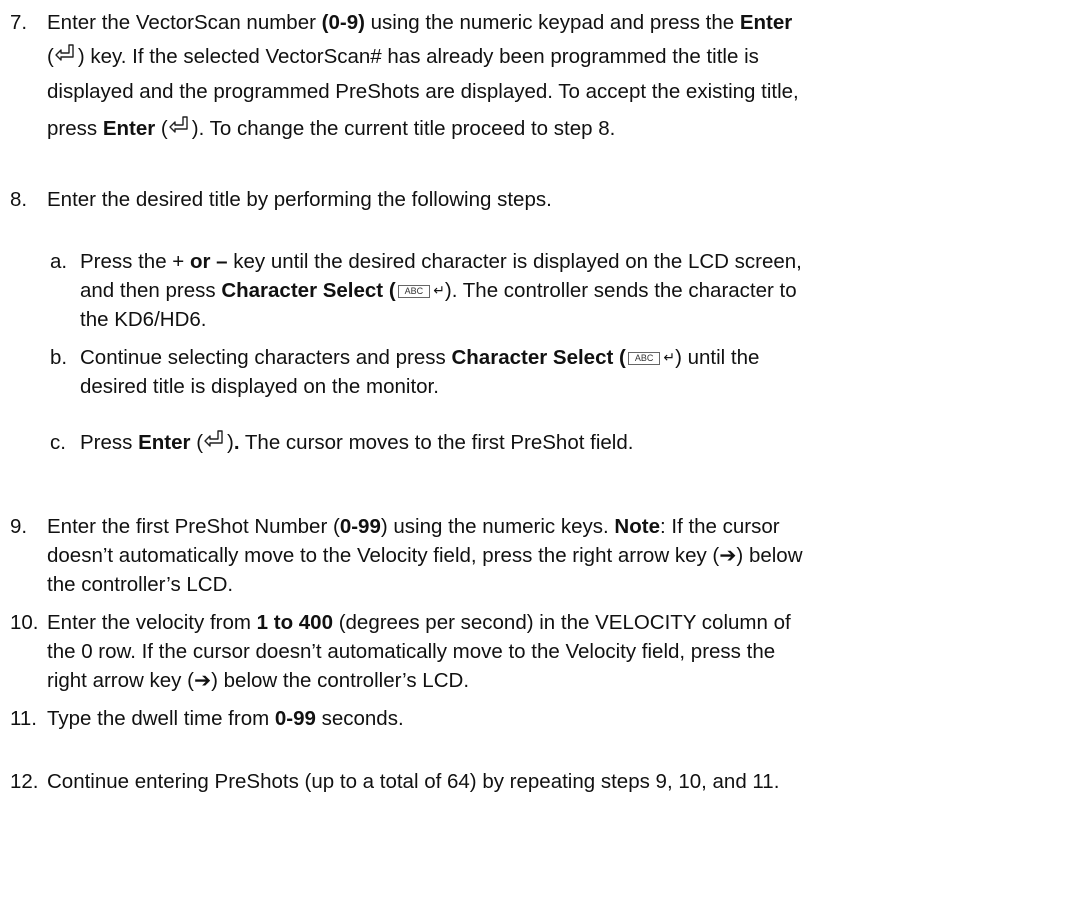 This screenshot has width=1078, height=915. What do you see at coordinates (575, 319) in the screenshot?
I see `step-text-line: the KD6/HD6.` at bounding box center [575, 319].